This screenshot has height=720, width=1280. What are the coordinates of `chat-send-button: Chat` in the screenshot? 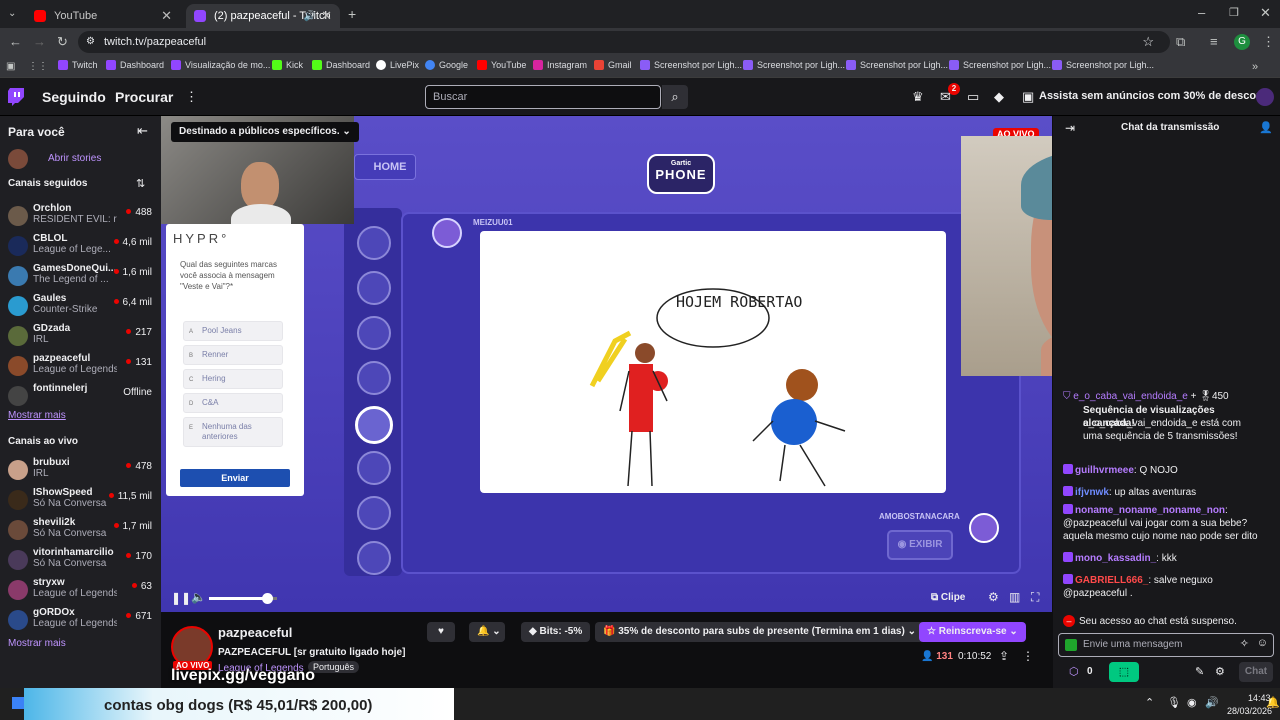 It's located at (1256, 672).